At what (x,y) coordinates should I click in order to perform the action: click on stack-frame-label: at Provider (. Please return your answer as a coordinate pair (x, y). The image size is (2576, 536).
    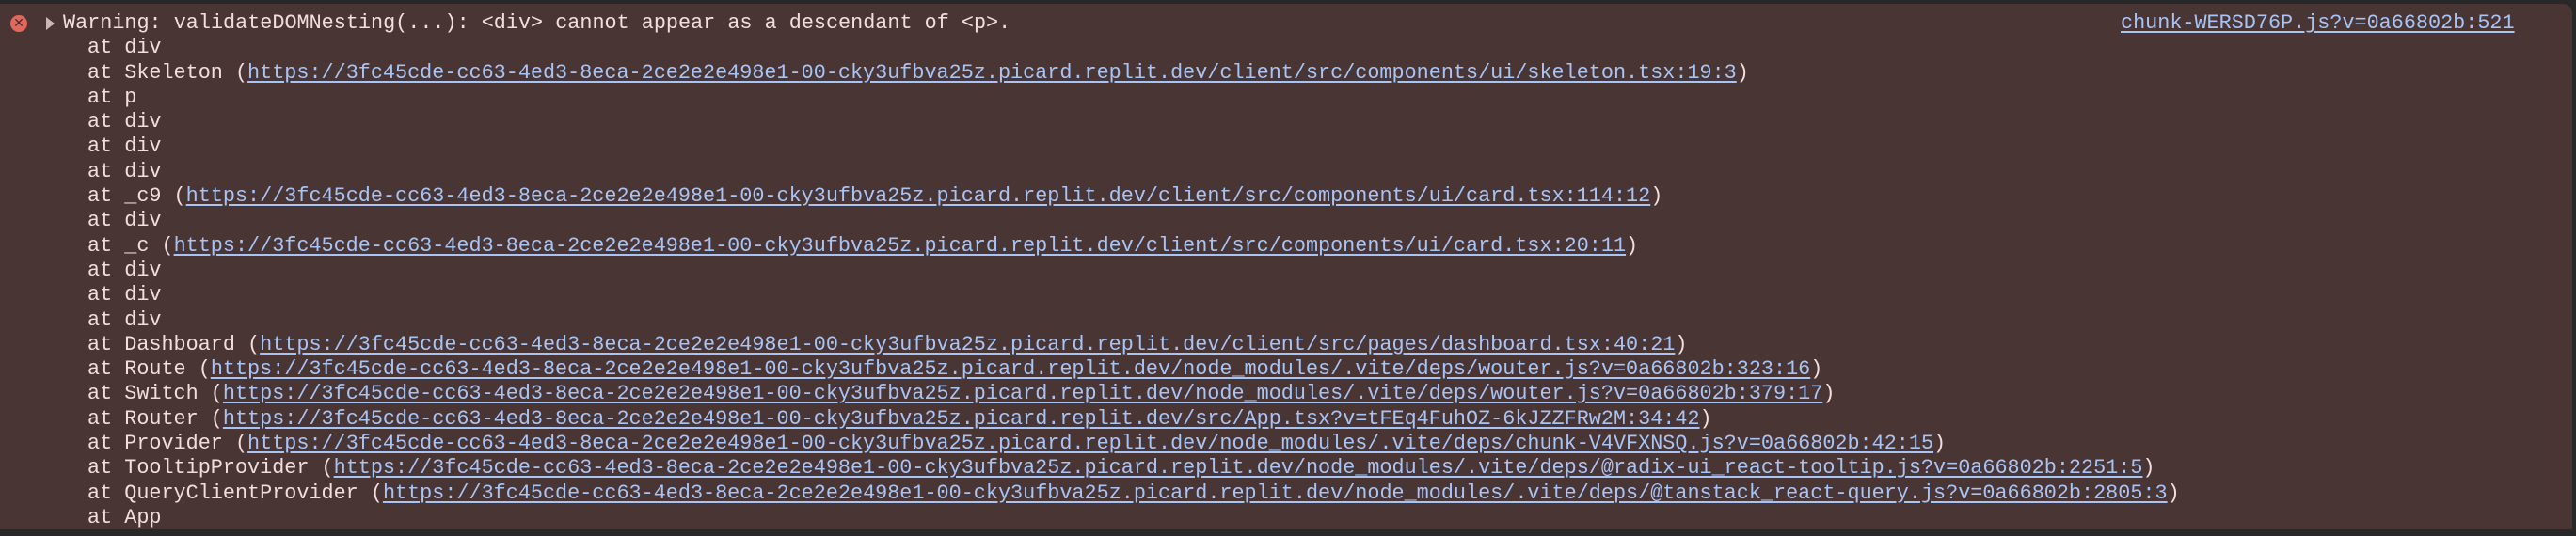
    Looking at the image, I should click on (167, 444).